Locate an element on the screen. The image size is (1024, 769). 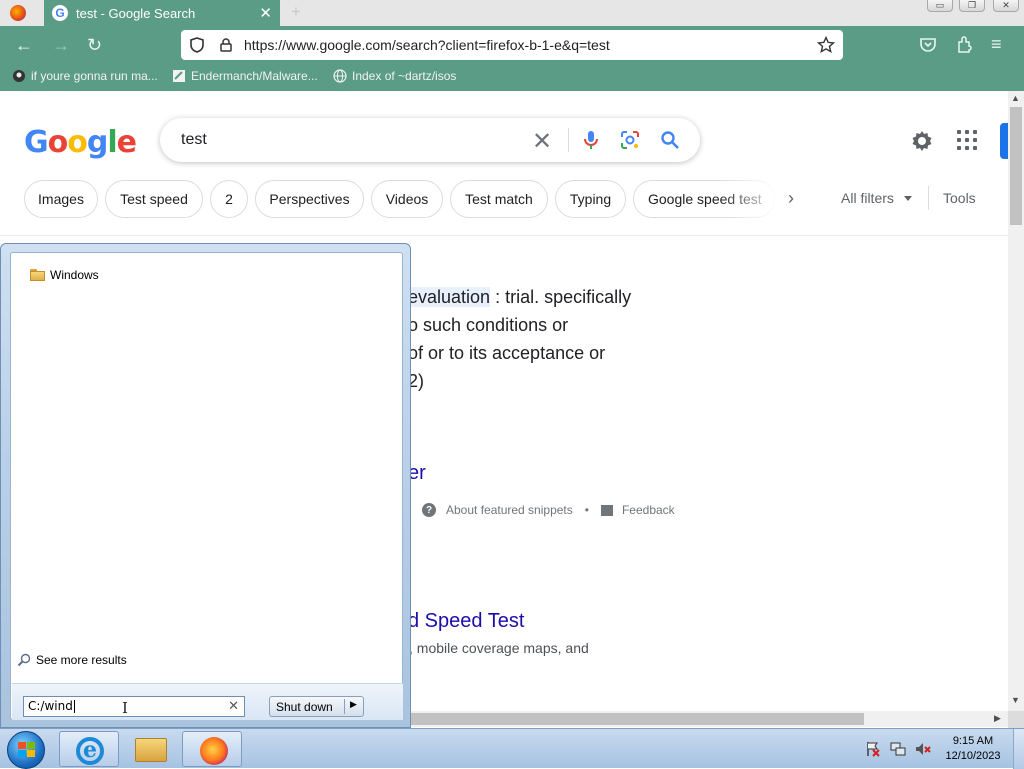
shutdown-button: Shut down ▶ is located at coordinates (316, 706).